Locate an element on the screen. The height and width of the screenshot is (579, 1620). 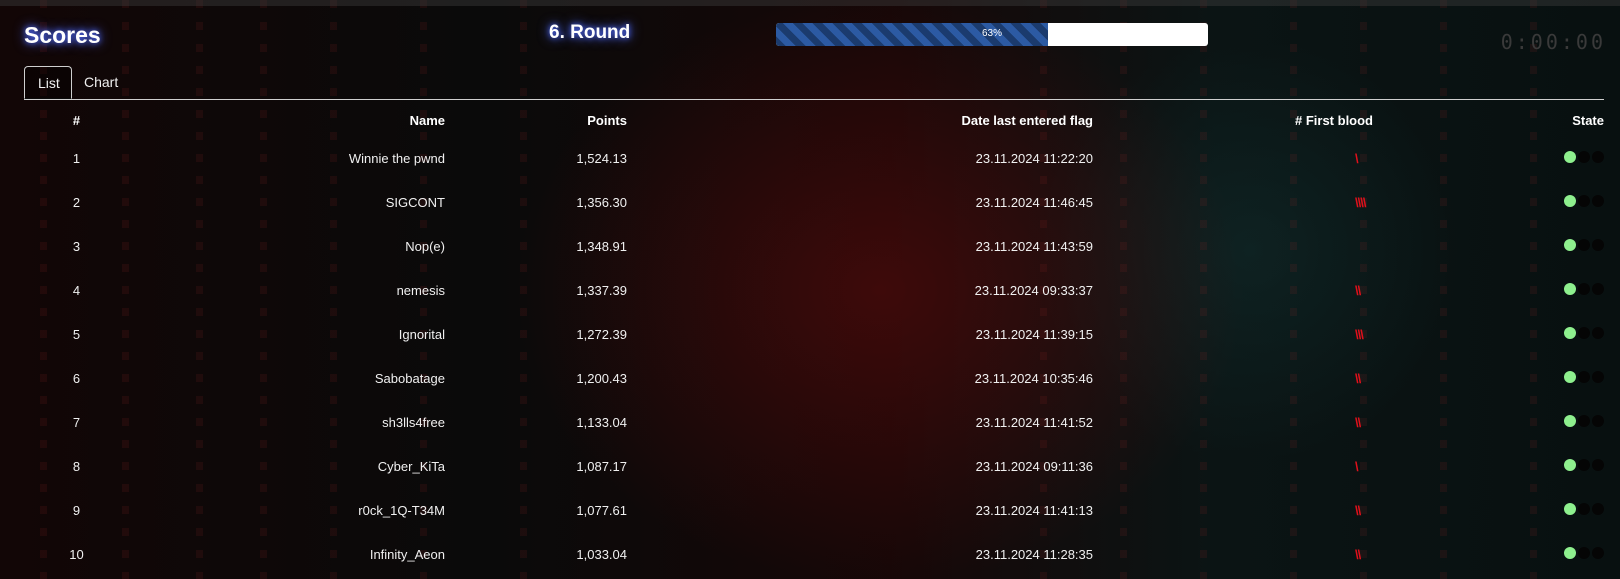
tab-chart: Chart is located at coordinates (101, 82).